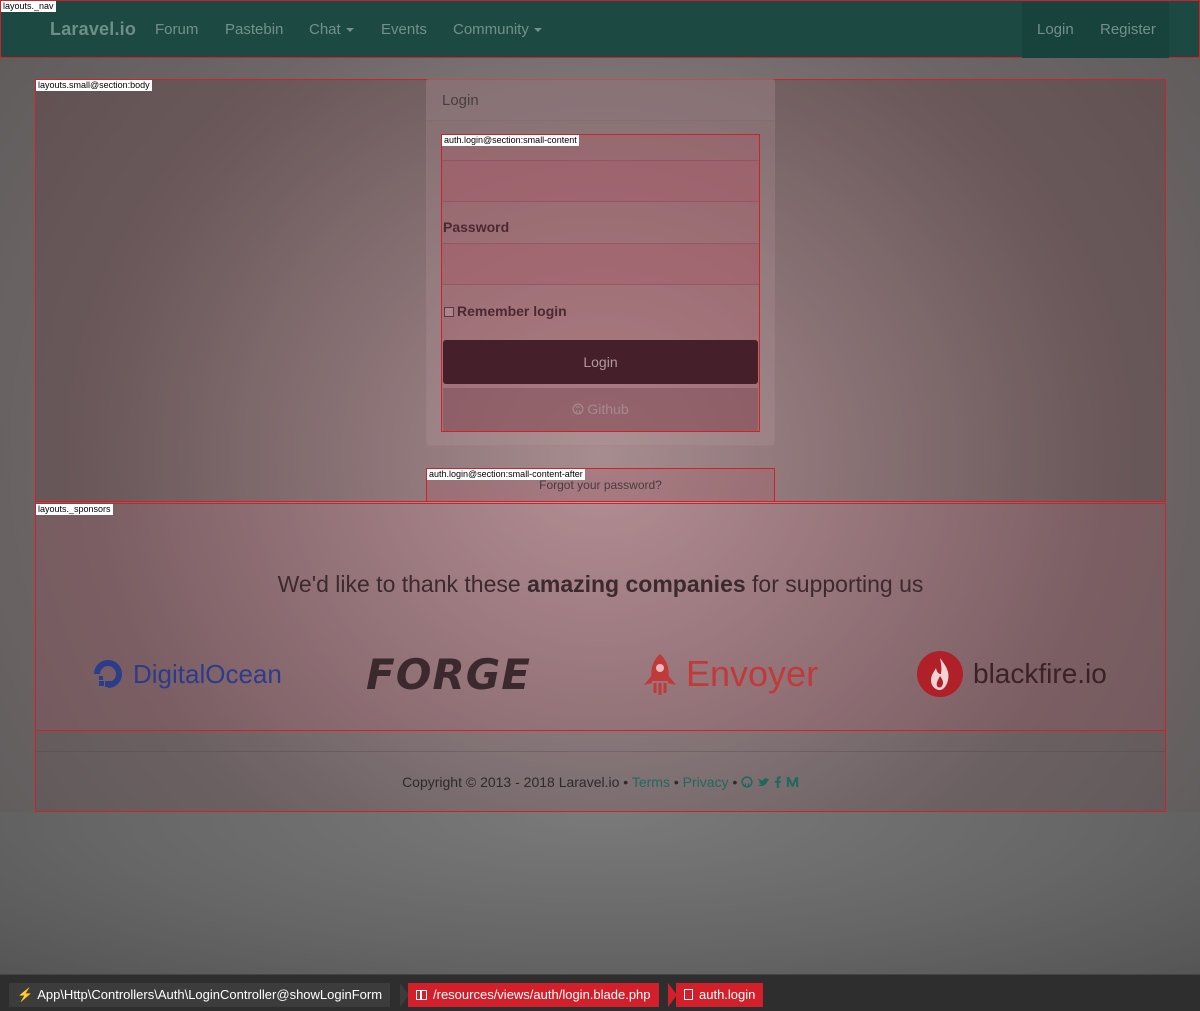 Image resolution: width=1200 pixels, height=1011 pixels. What do you see at coordinates (207, 673) in the screenshot?
I see `digitalocean-wordmark: DigitalOcean` at bounding box center [207, 673].